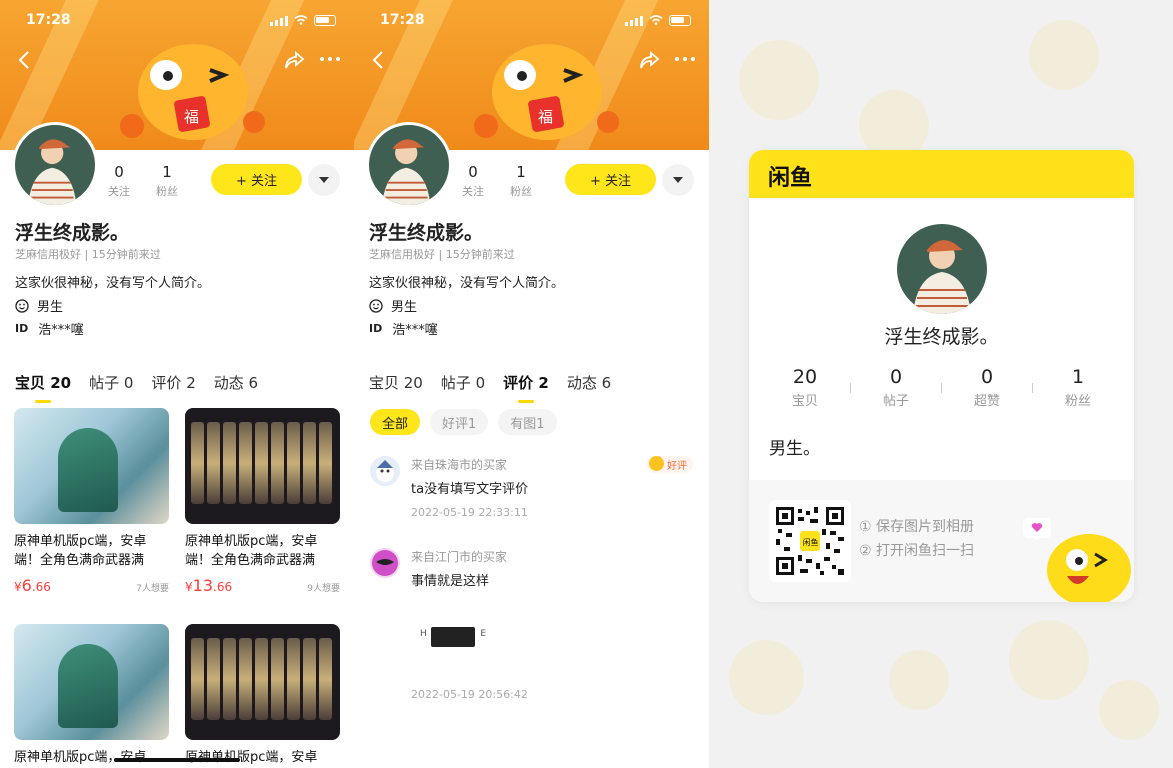 Image resolution: width=1173 pixels, height=768 pixels. I want to click on review-image: H E, so click(453, 637).